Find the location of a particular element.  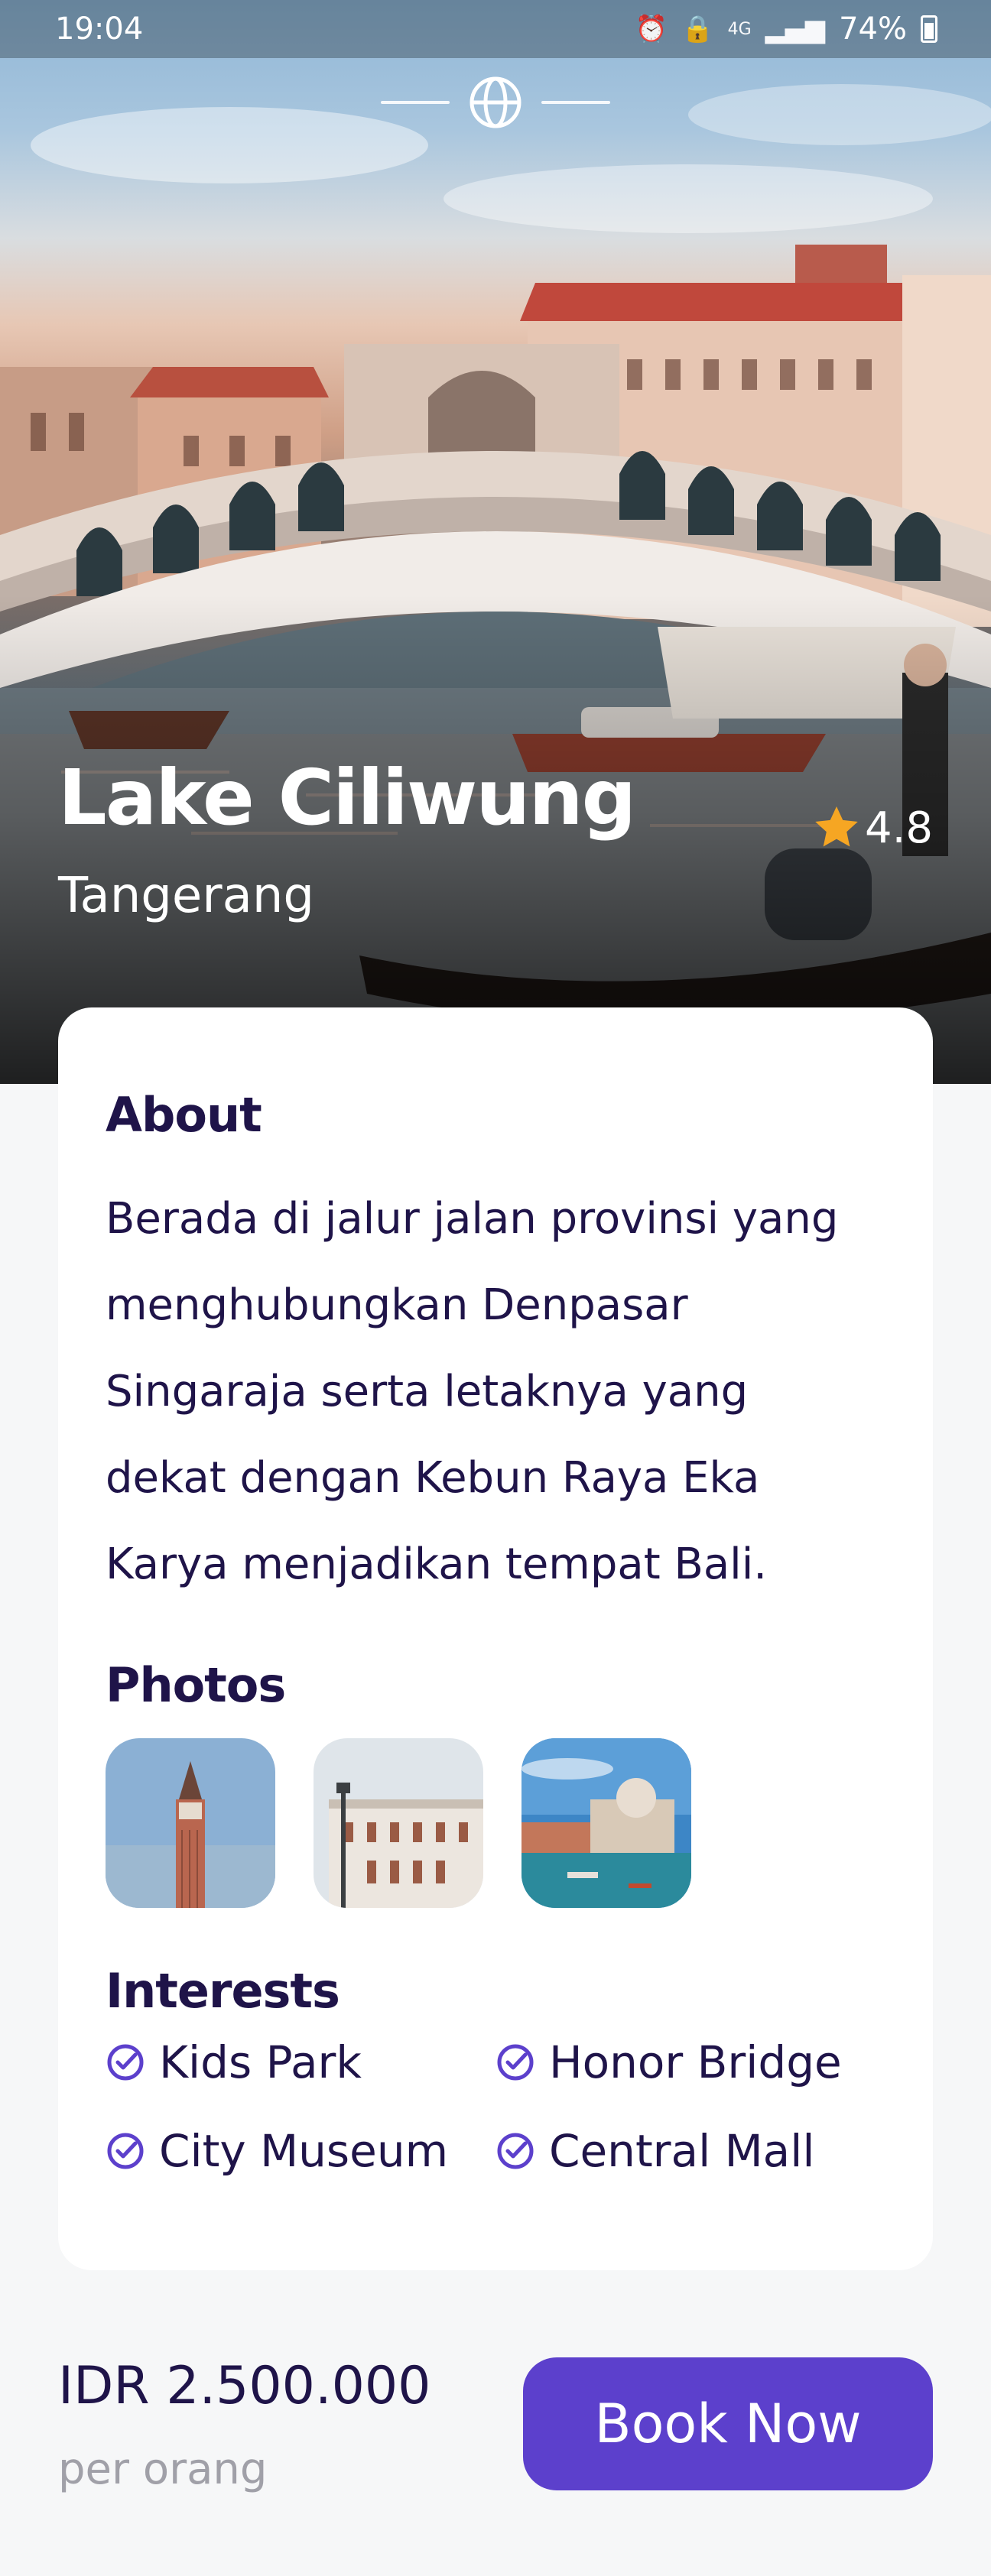

globe-icon is located at coordinates (495, 102).